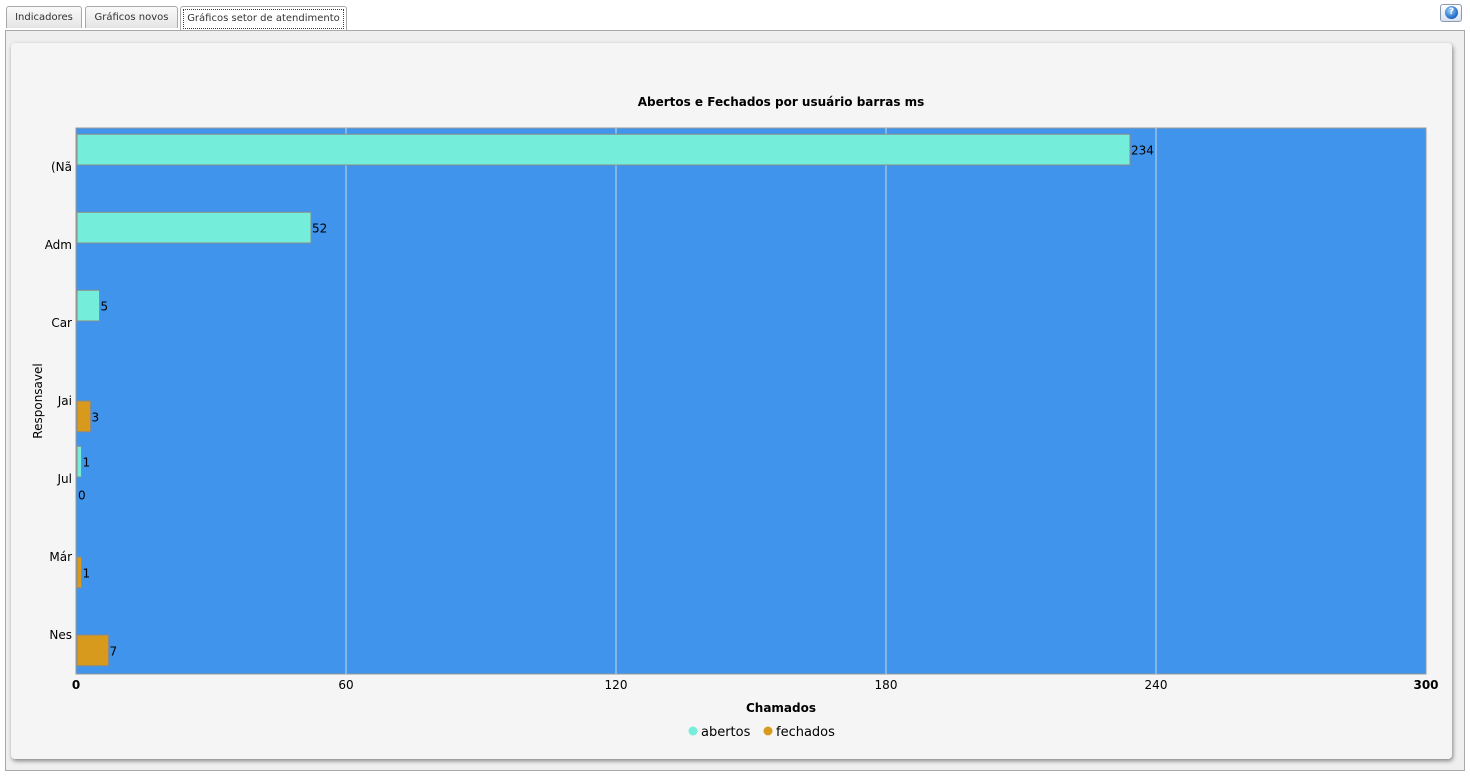 This screenshot has width=1470, height=781. Describe the element at coordinates (768, 731) in the screenshot. I see `legend-marker-fechados` at that location.